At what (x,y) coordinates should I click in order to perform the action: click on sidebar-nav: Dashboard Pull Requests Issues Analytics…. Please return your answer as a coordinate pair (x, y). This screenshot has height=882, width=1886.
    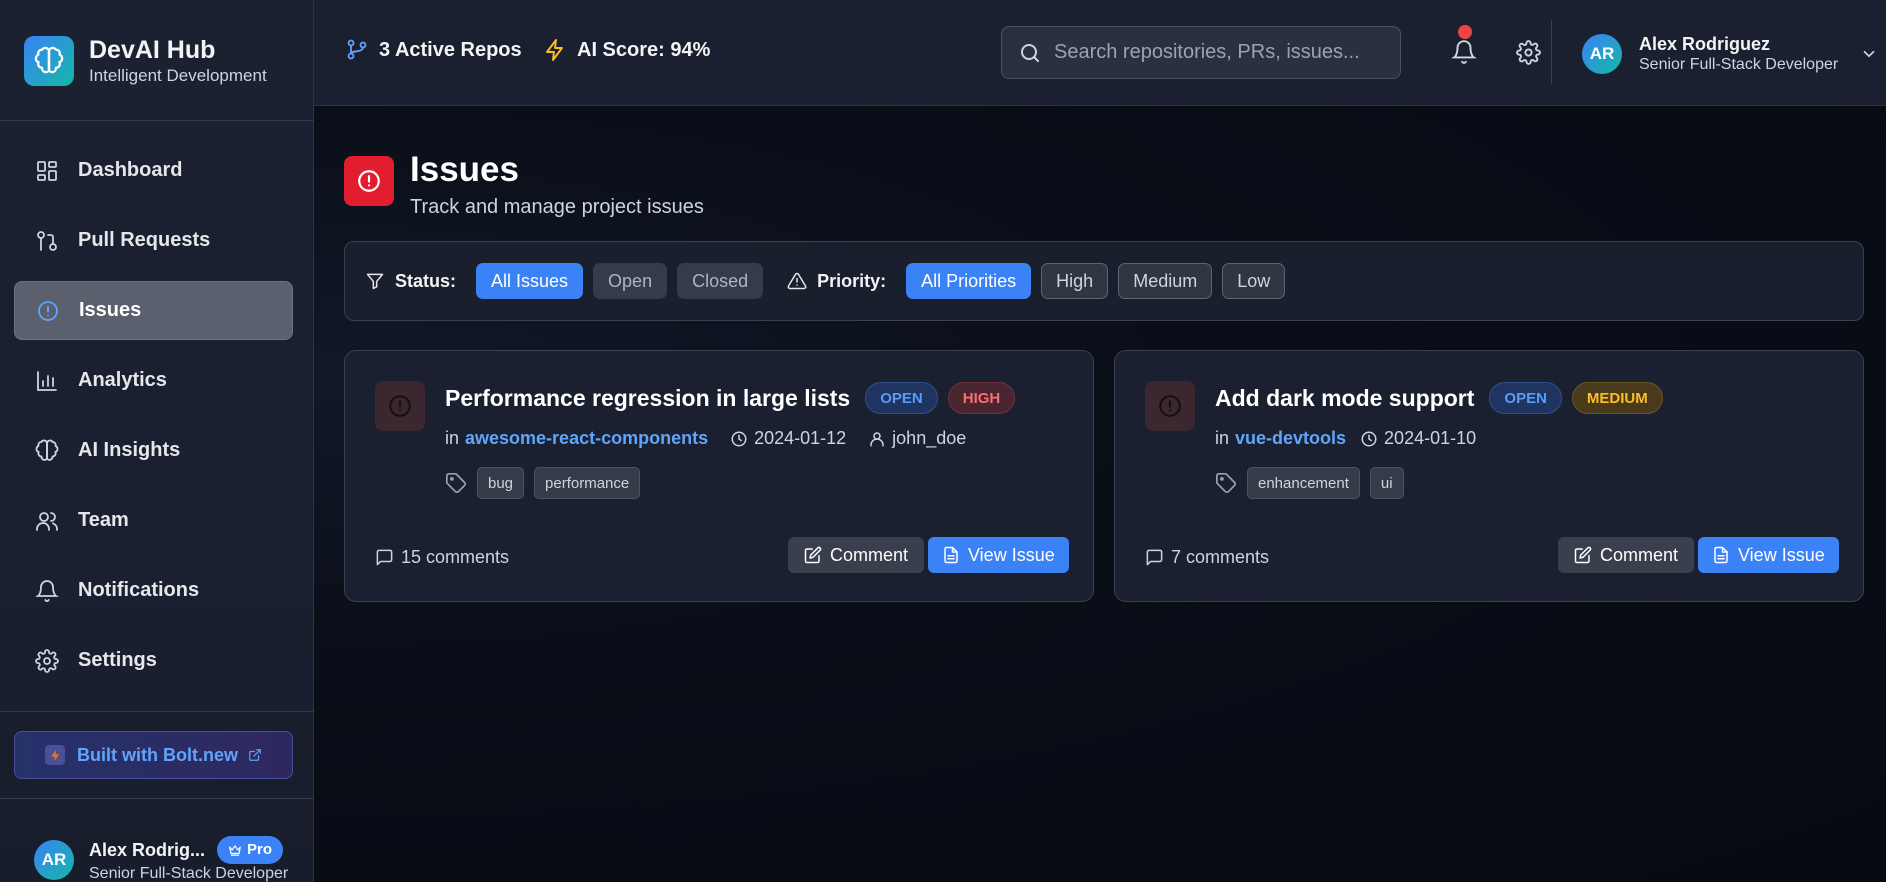
    Looking at the image, I should click on (153, 421).